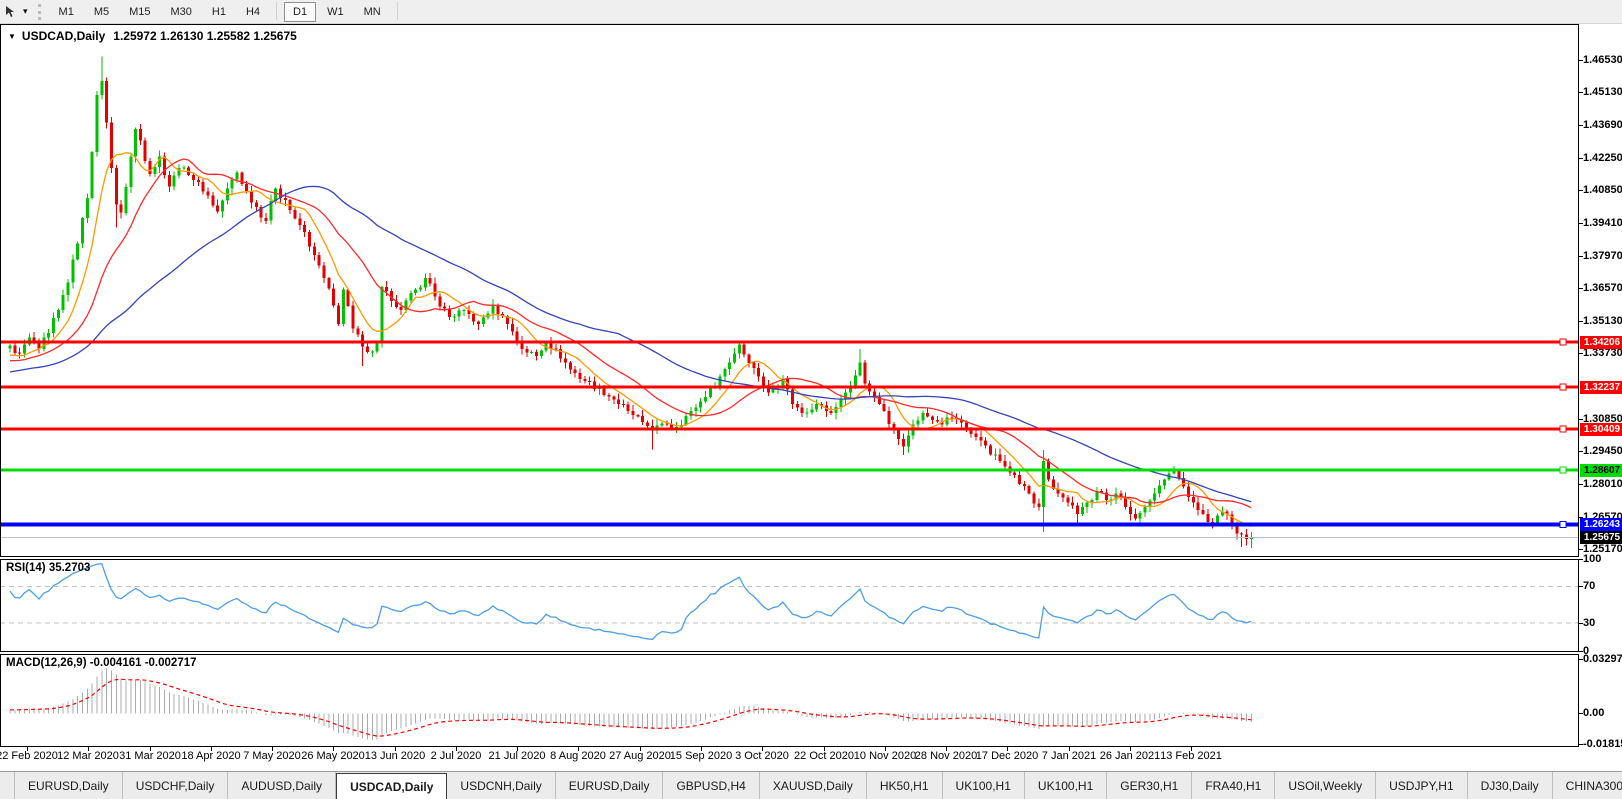 The image size is (1622, 799). I want to click on tab-hk50-h1: HK50,H1, so click(905, 785).